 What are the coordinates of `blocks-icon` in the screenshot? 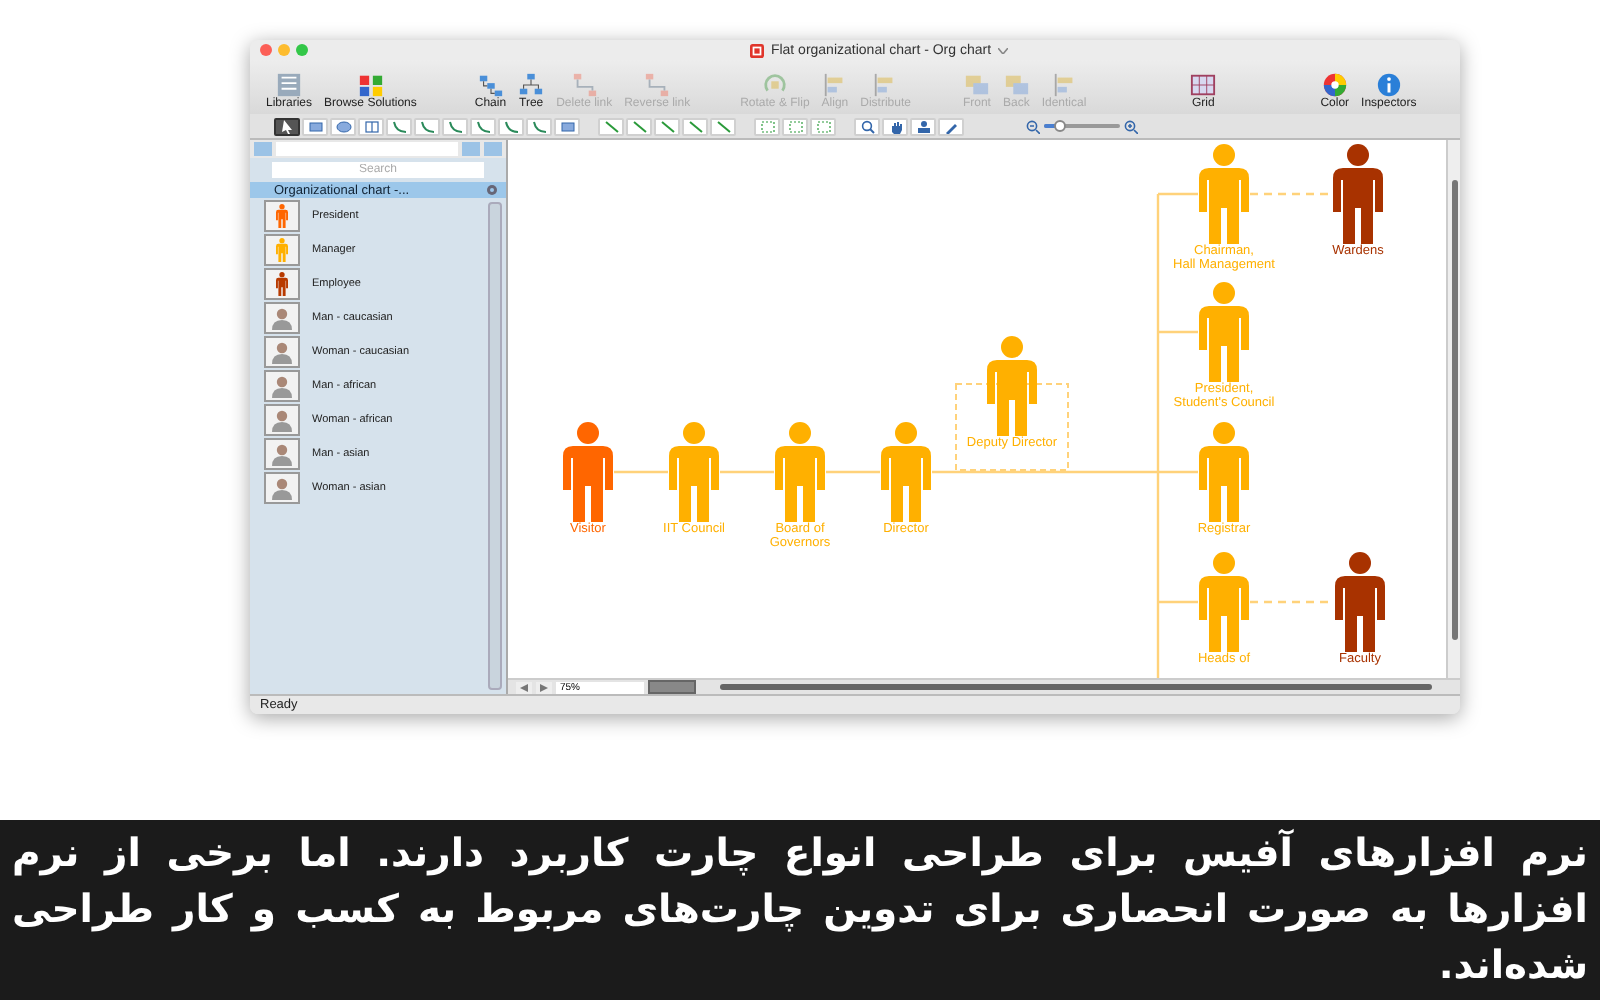 It's located at (370, 85).